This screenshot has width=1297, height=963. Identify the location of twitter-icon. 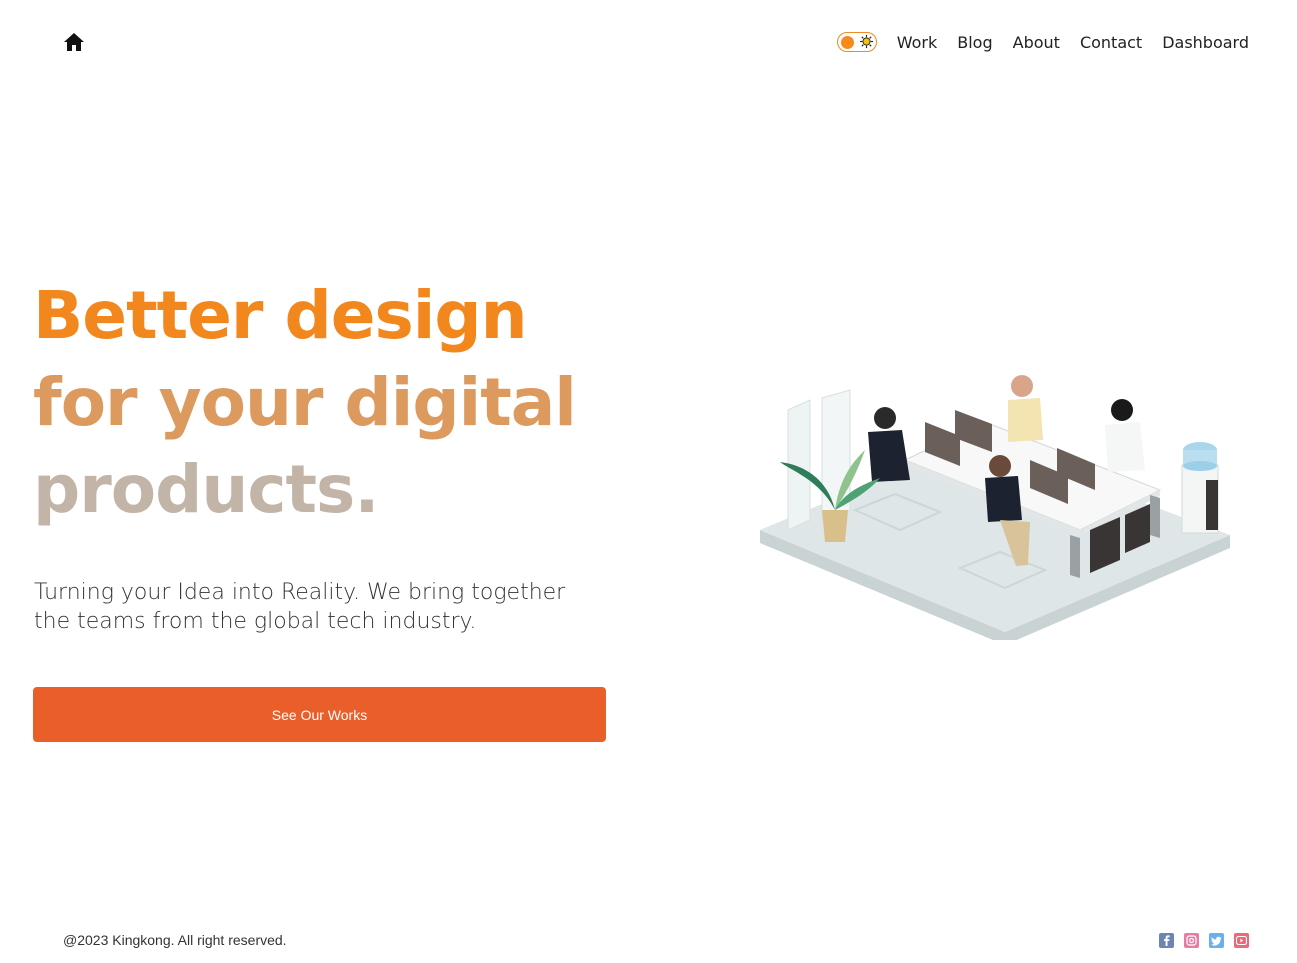
(1216, 940).